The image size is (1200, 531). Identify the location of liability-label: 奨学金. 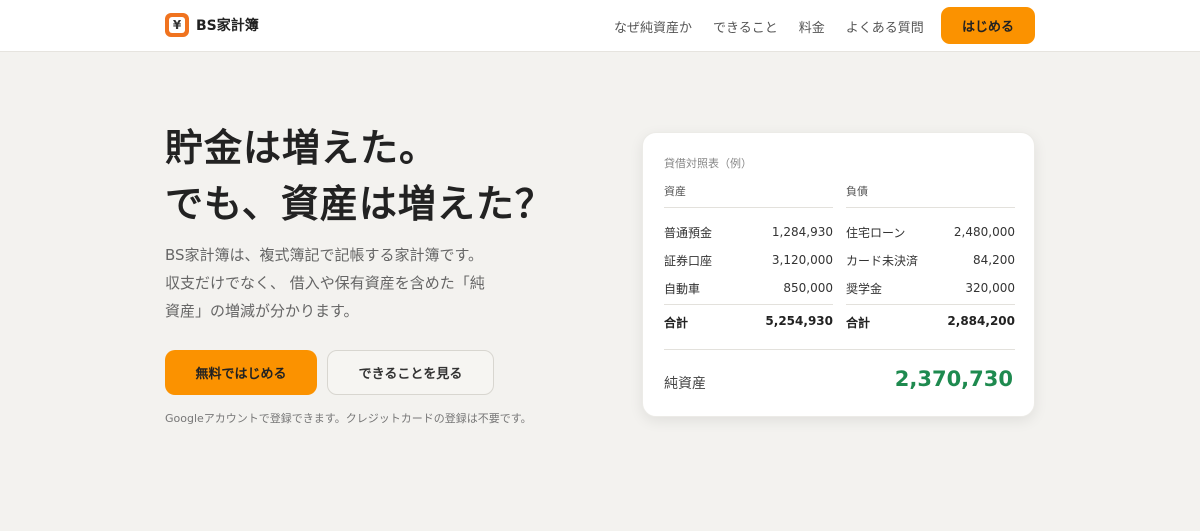
(864, 288).